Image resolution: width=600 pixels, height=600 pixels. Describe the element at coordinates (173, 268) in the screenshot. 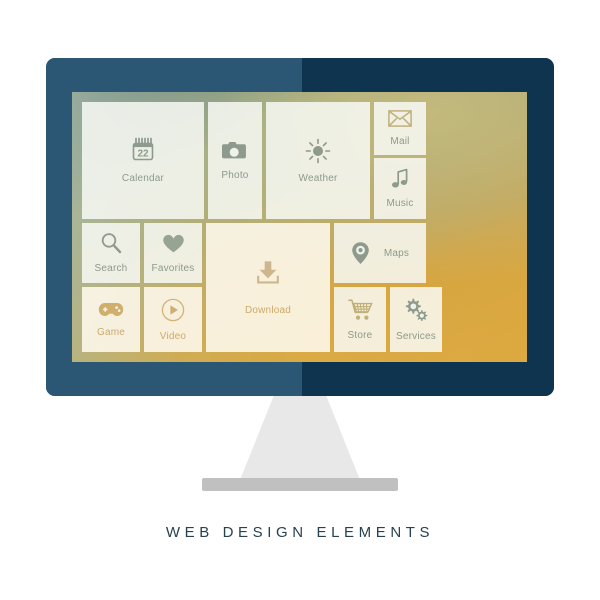

I see `tile-label: Favorites` at that location.